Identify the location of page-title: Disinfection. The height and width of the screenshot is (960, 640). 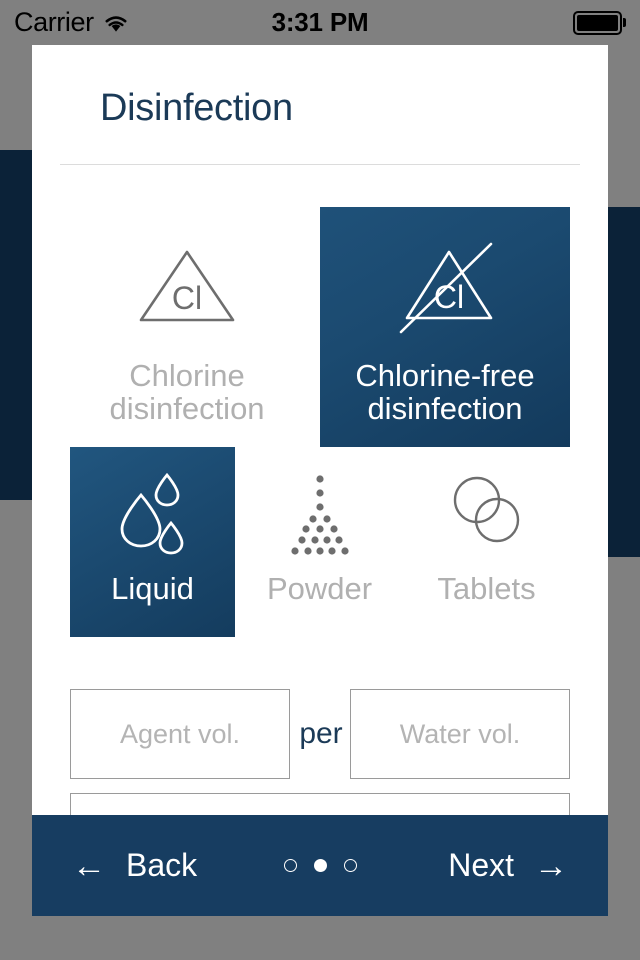
(196, 108).